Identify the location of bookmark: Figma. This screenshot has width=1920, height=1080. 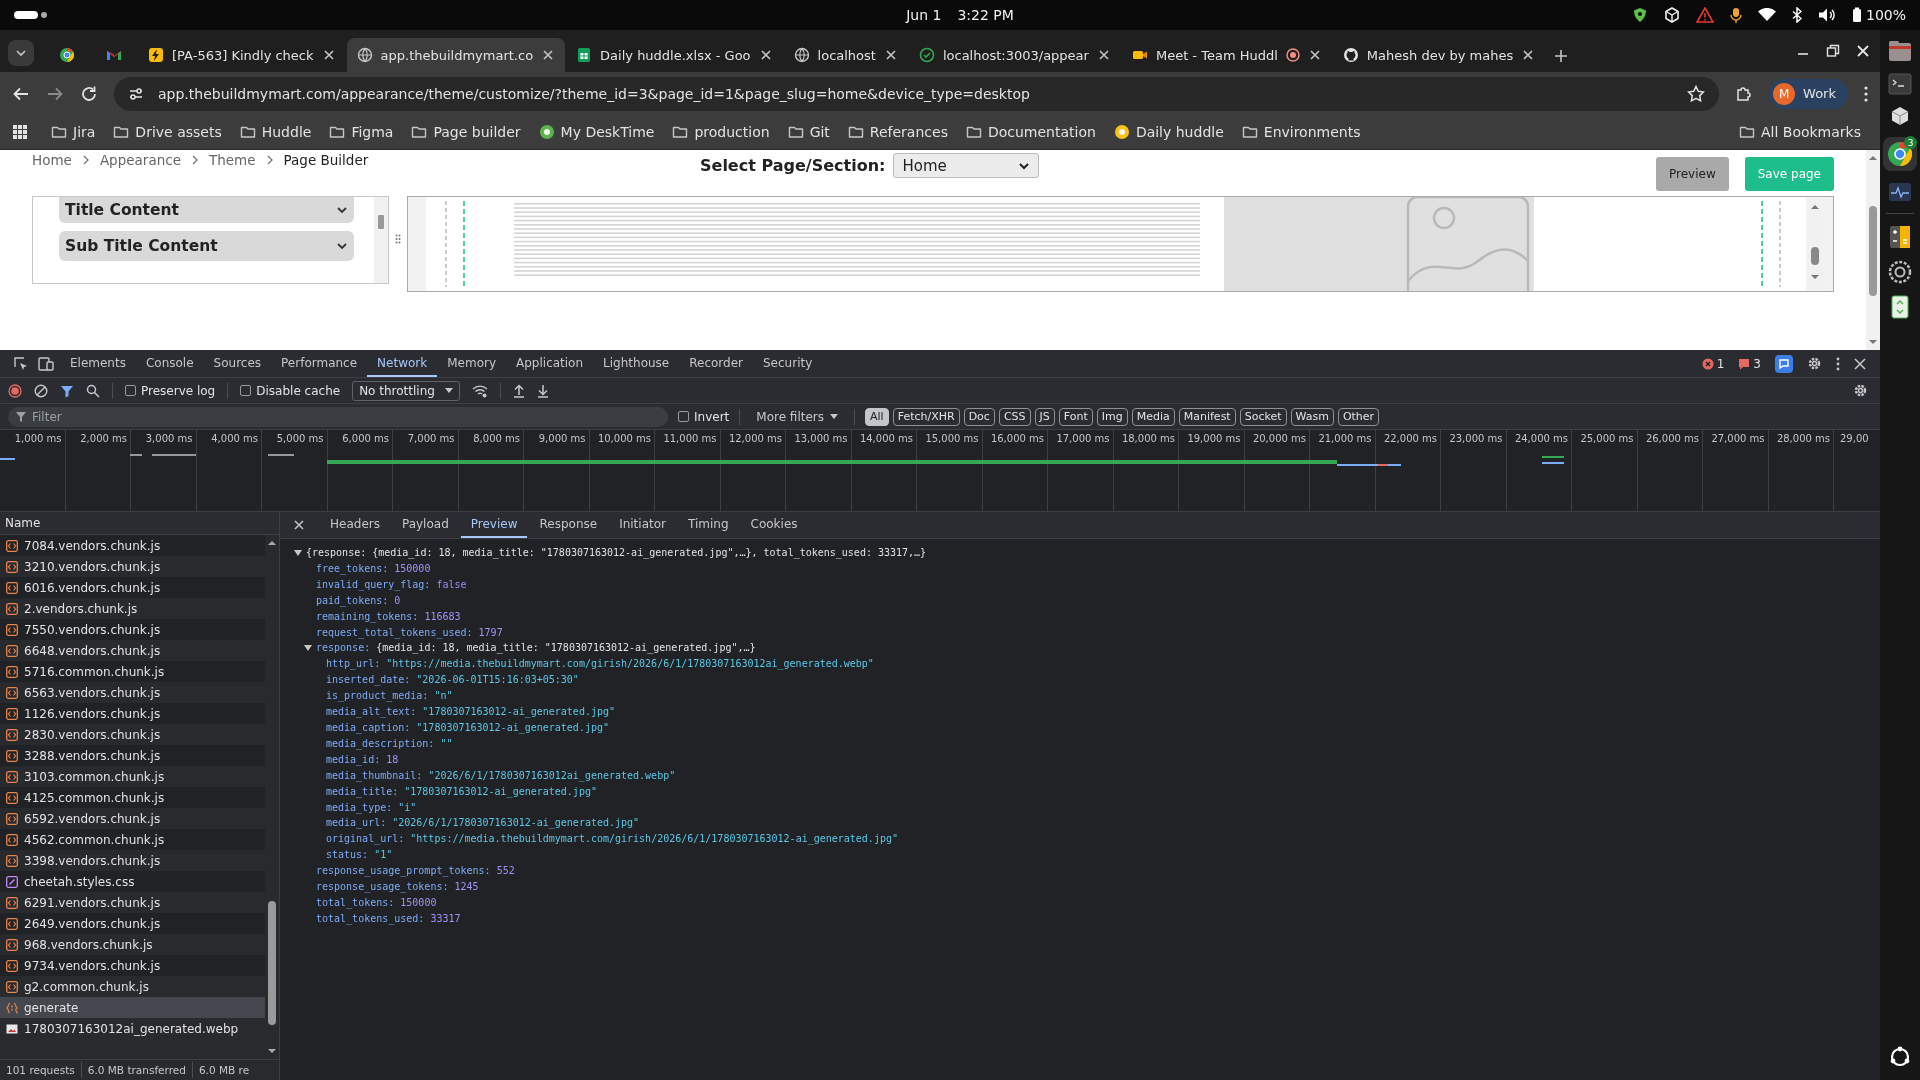
(361, 132).